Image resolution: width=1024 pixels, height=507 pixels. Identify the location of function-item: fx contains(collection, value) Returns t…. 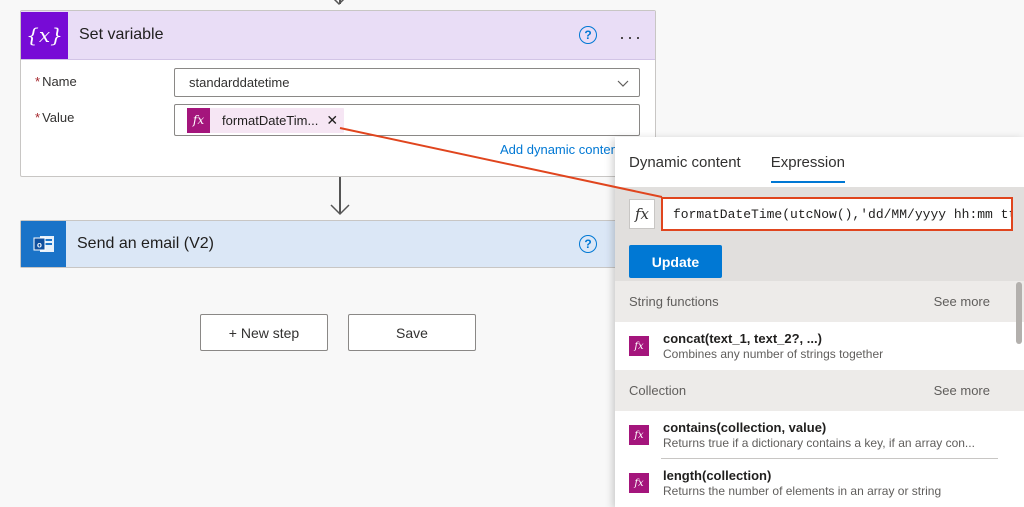
(819, 435).